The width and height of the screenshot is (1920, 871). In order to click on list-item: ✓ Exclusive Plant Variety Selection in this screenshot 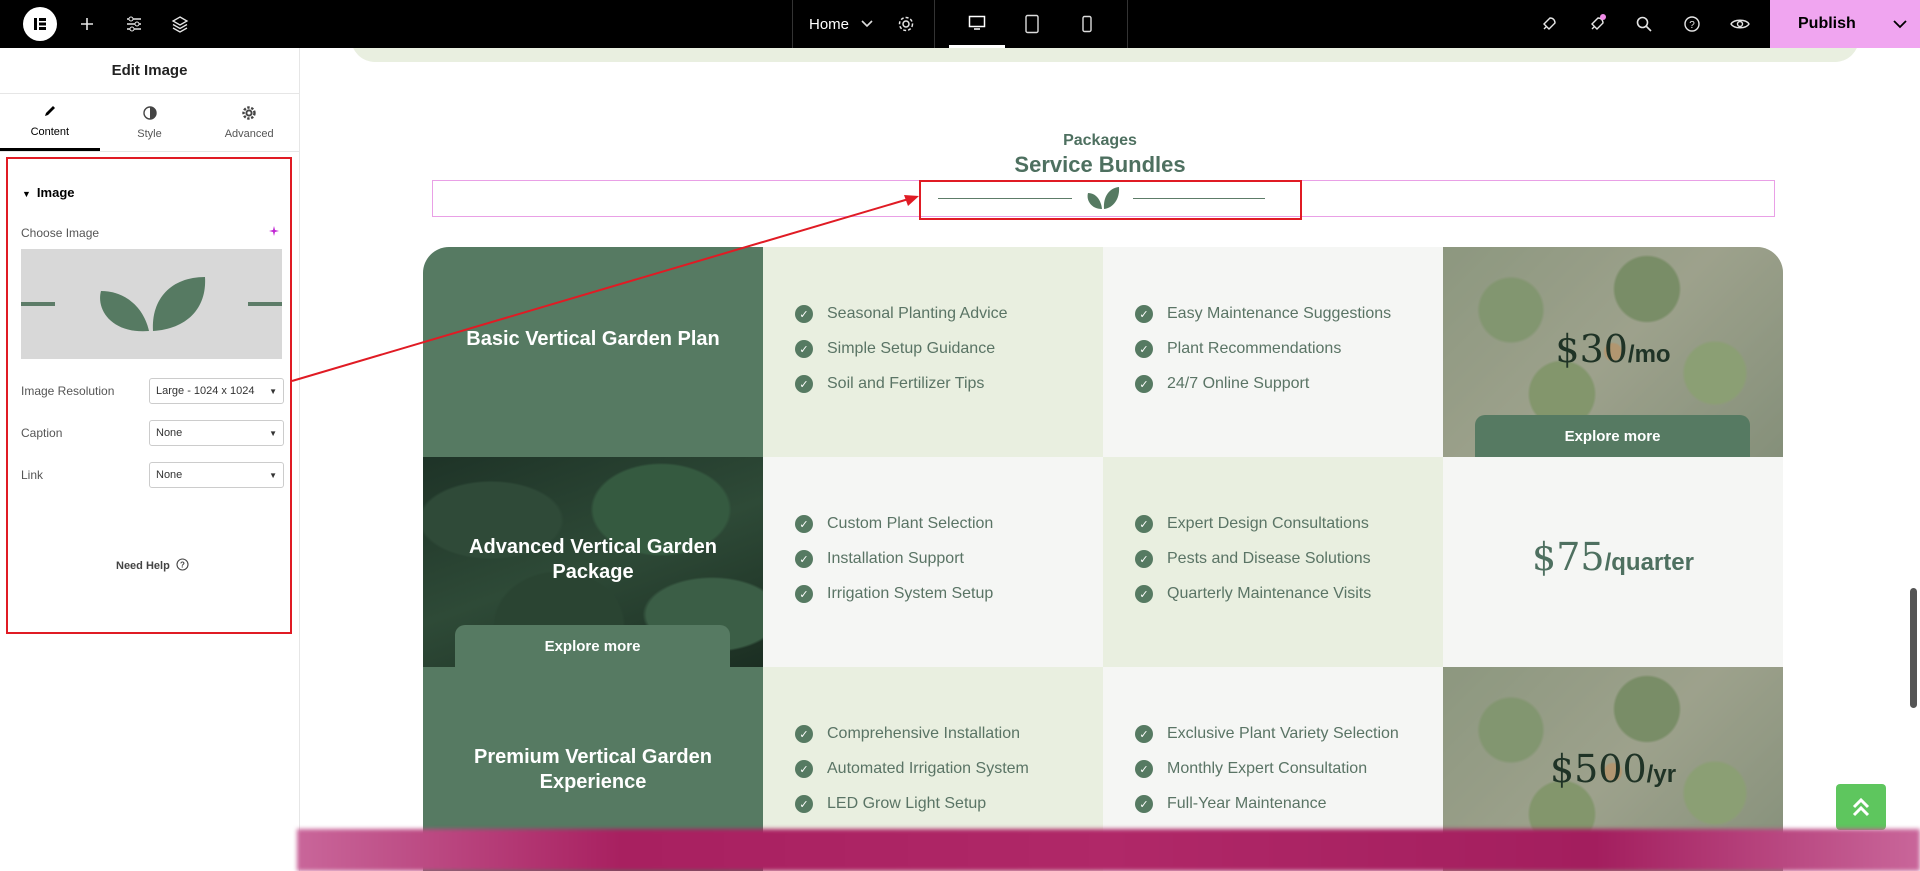, I will do `click(1267, 734)`.